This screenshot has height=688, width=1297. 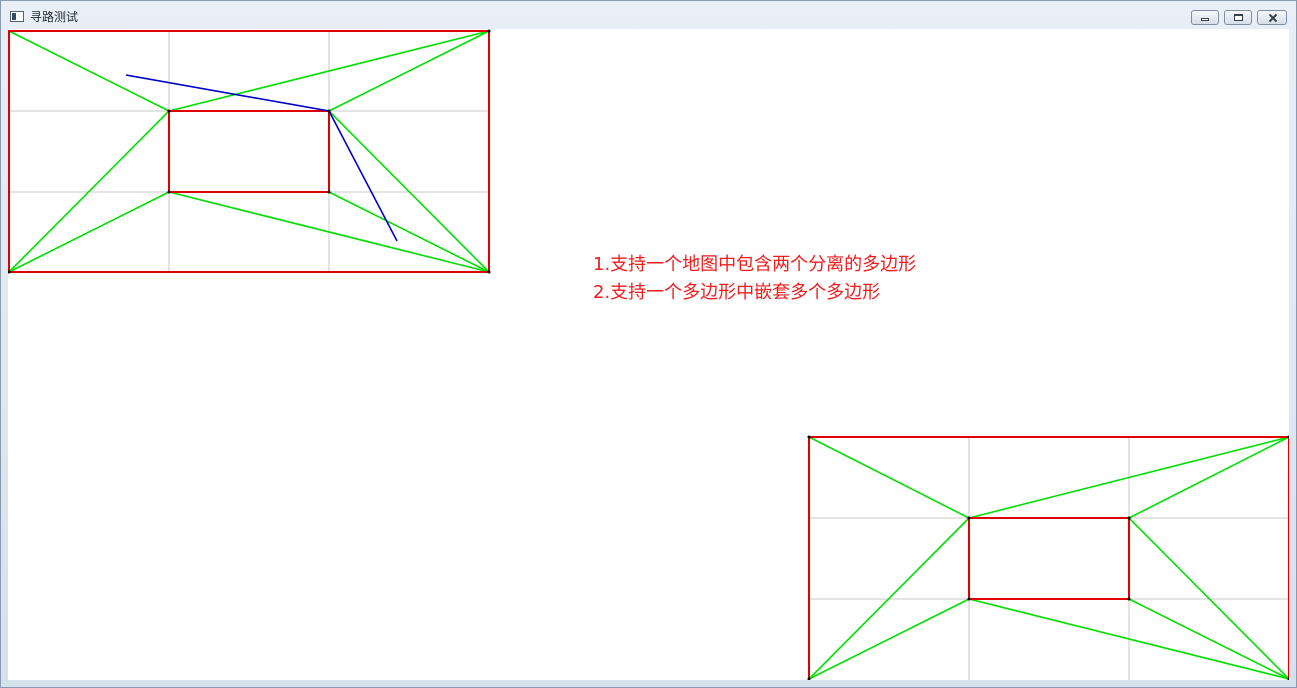 I want to click on close-button, so click(x=1272, y=17).